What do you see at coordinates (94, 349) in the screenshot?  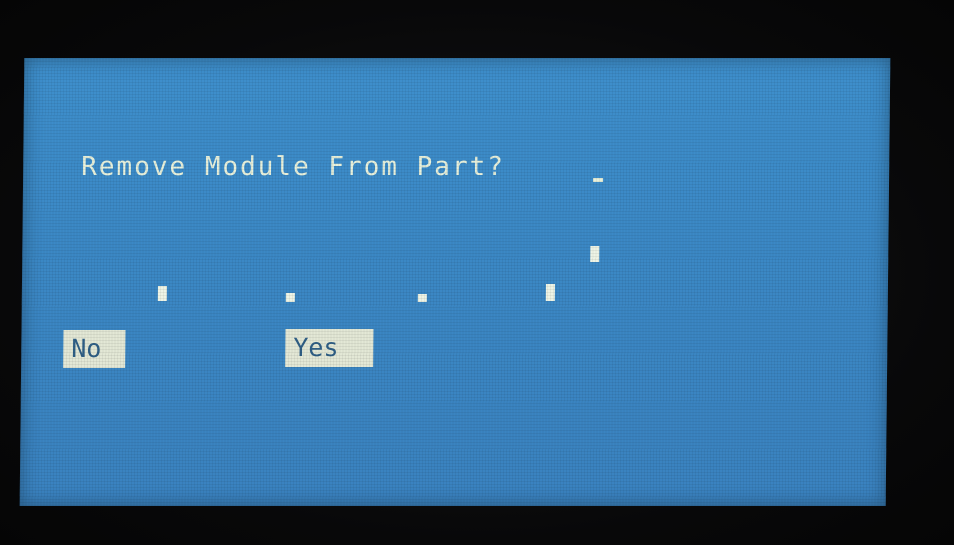 I see `no-button: No` at bounding box center [94, 349].